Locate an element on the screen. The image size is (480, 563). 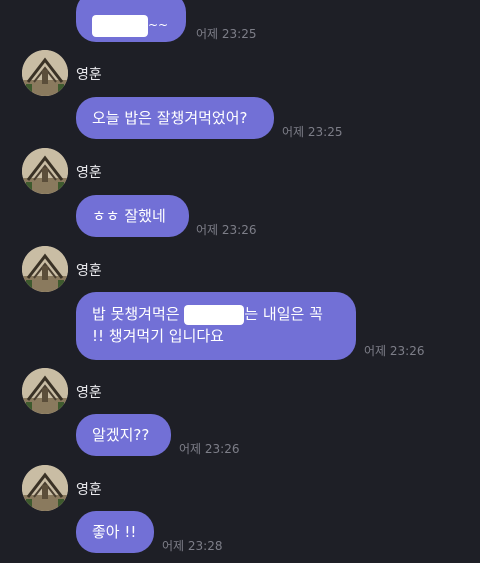
message-bubble: 오늘 밥은 잘챙겨먹었어? is located at coordinates (175, 118).